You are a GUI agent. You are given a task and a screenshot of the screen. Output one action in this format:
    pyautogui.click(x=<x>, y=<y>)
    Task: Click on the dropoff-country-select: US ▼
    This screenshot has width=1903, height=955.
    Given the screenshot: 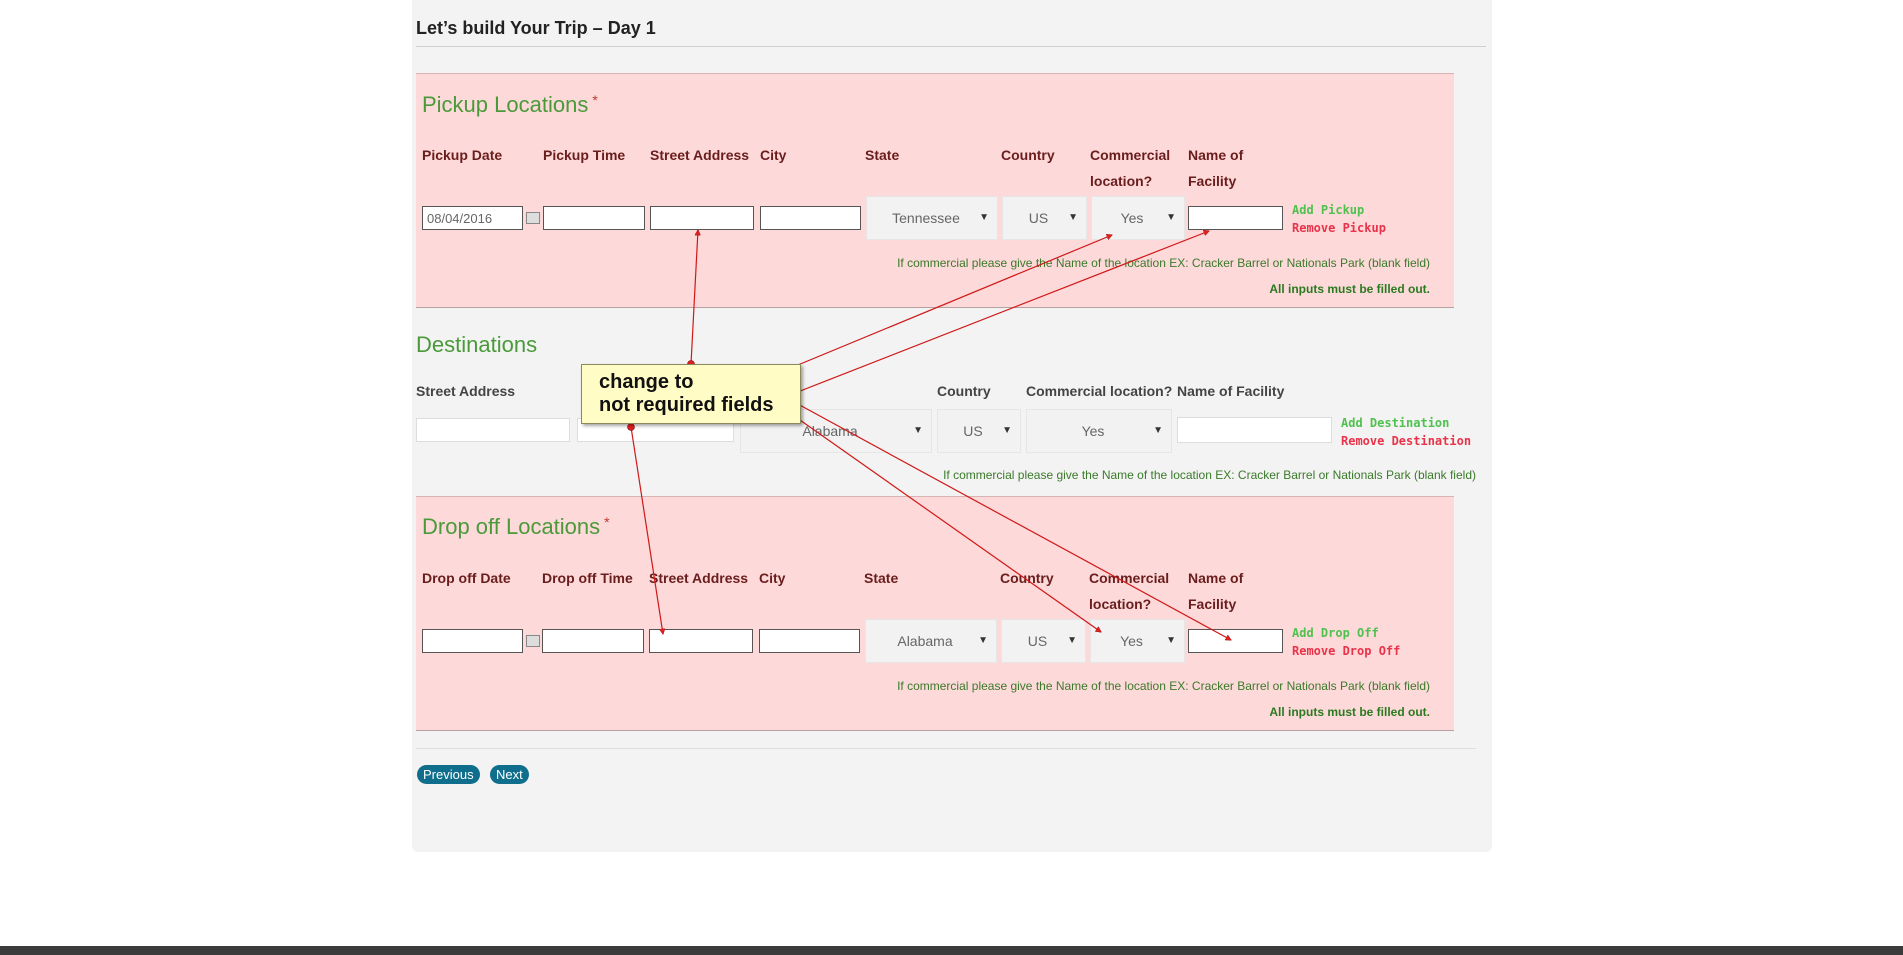 What is the action you would take?
    pyautogui.click(x=1043, y=641)
    